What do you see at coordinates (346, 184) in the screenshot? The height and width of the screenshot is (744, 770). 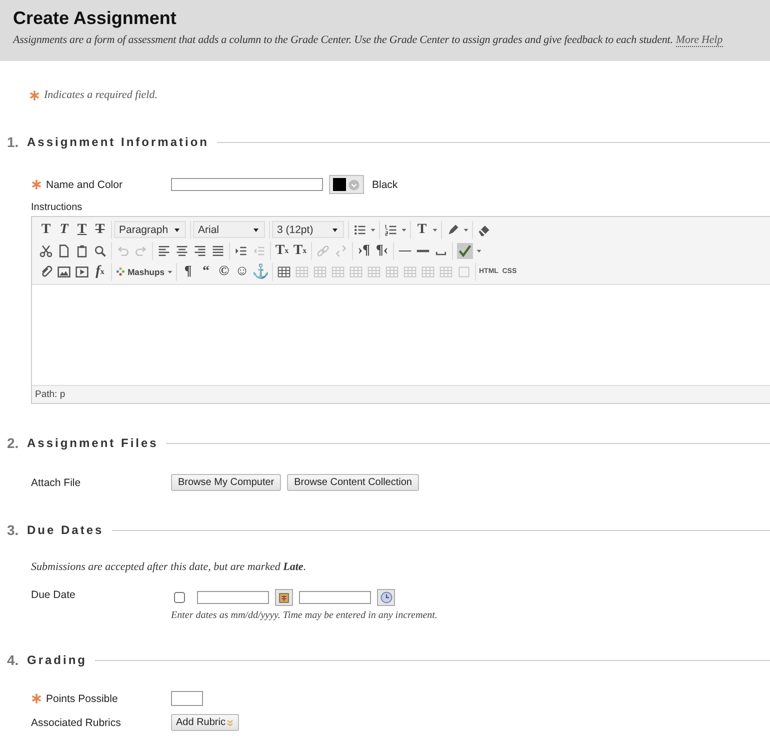 I see `color-picker` at bounding box center [346, 184].